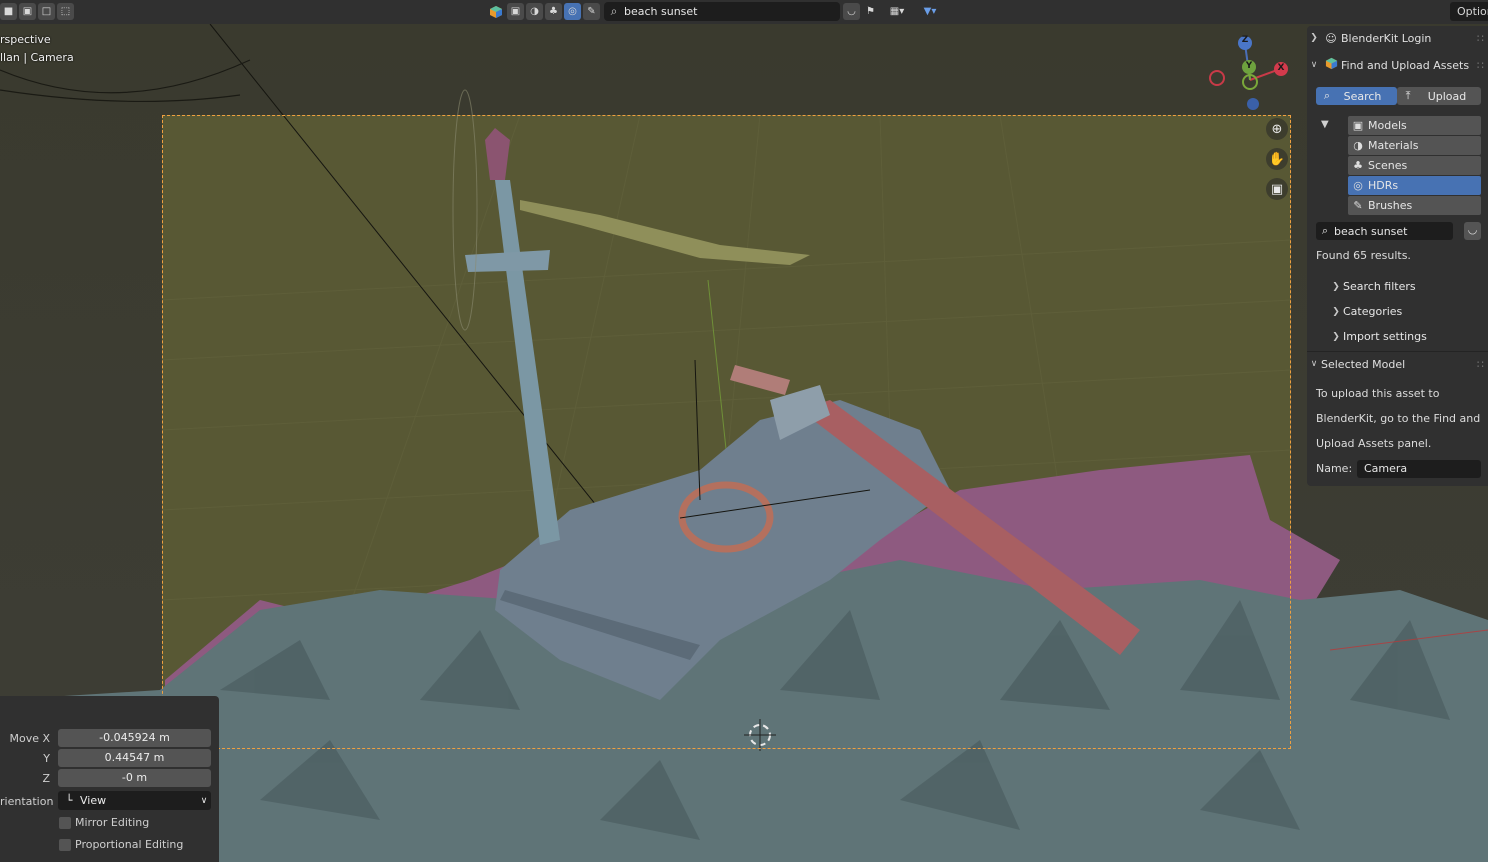  I want to click on header-search-value: beach sunset, so click(661, 11).